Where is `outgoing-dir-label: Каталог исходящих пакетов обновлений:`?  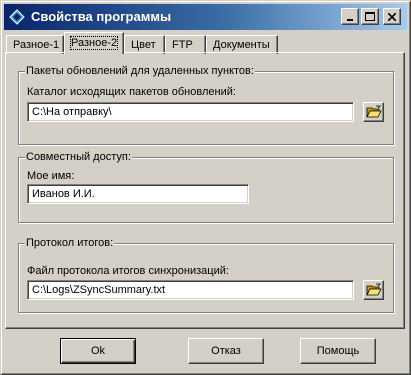
outgoing-dir-label: Каталог исходящих пакетов обновлений: is located at coordinates (131, 92).